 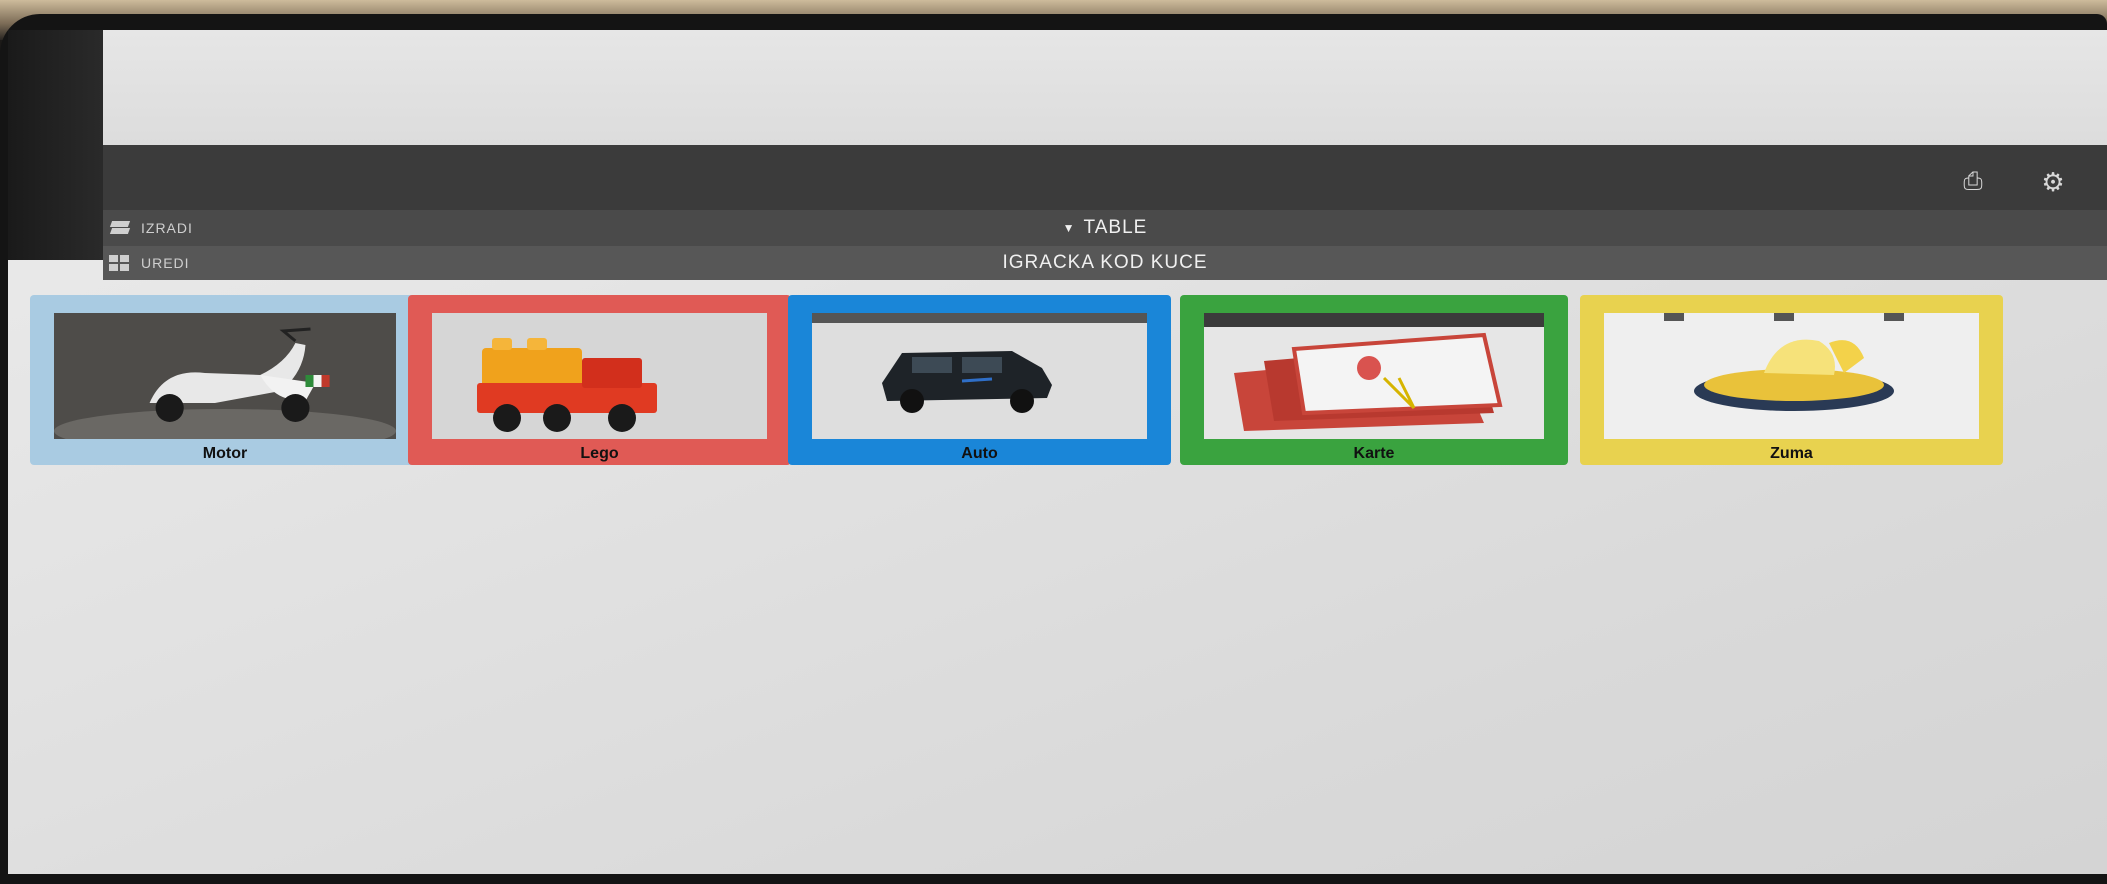 I want to click on card-label: Motor, so click(x=225, y=453).